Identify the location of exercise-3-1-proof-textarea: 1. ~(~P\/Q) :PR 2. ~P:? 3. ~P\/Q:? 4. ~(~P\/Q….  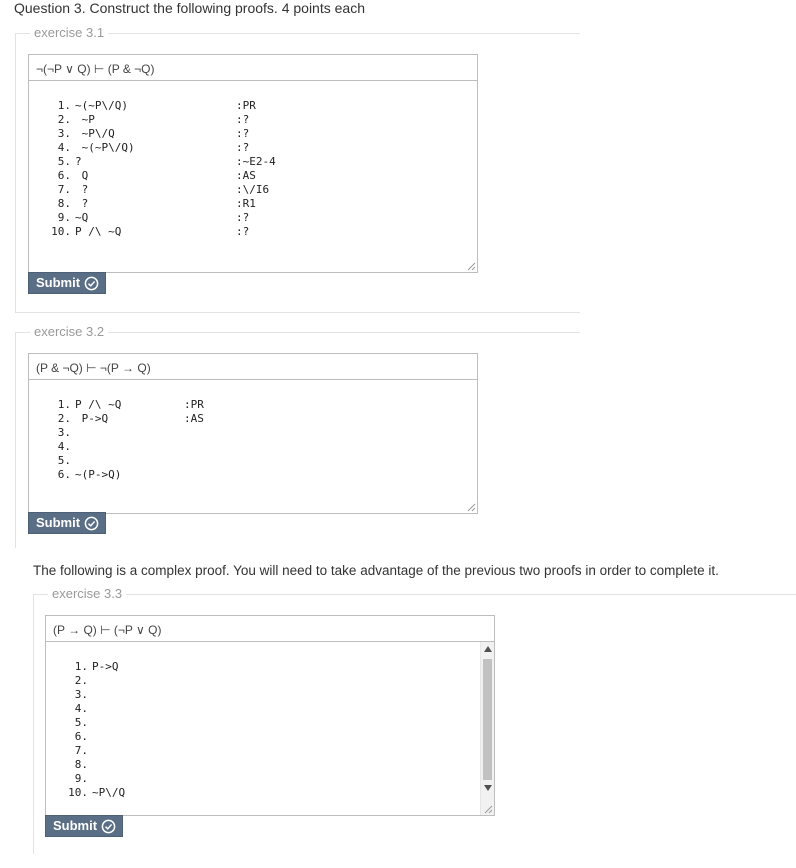
(253, 176).